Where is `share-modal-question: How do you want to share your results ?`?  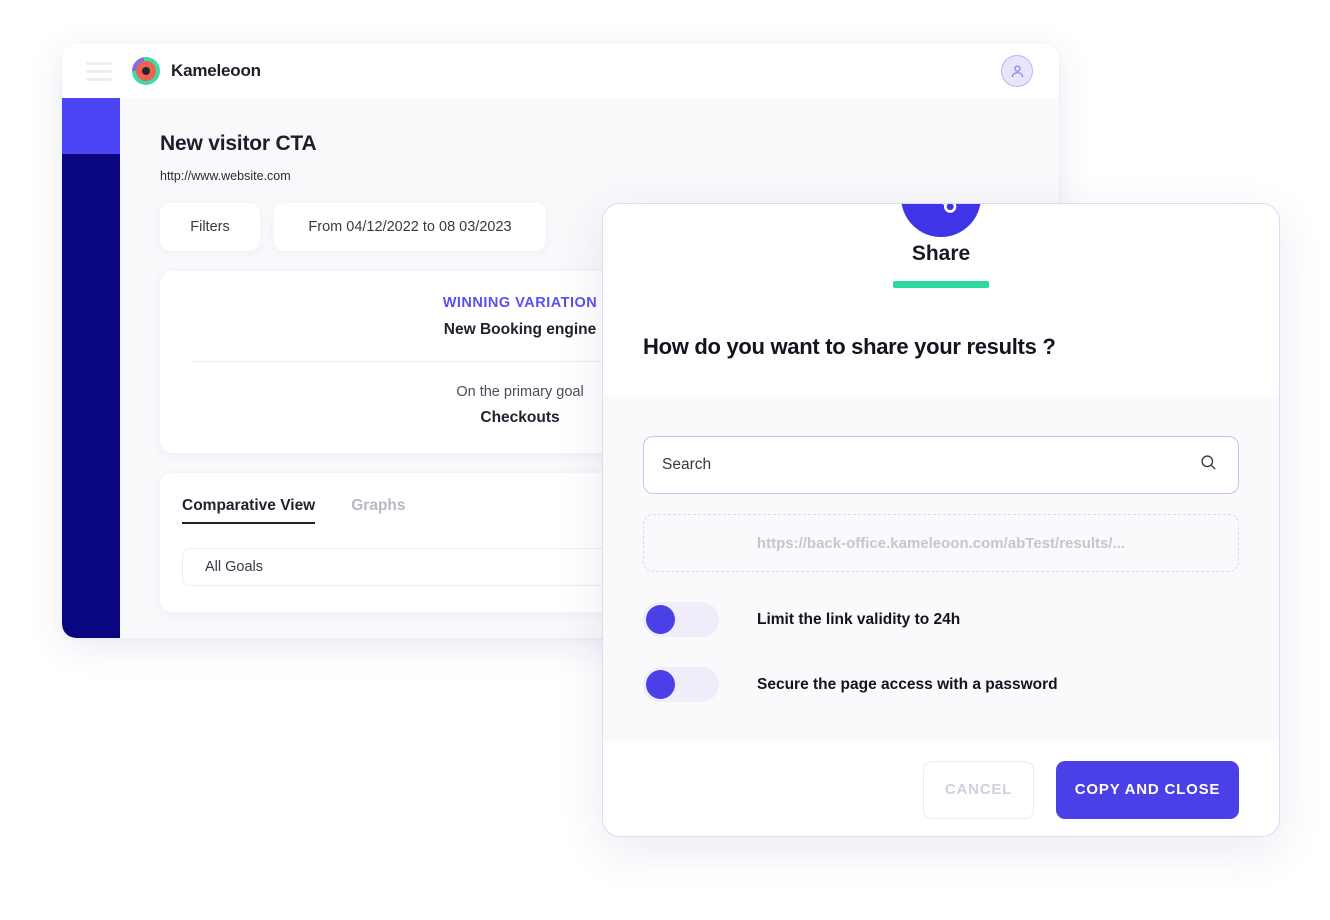
share-modal-question: How do you want to share your results ? is located at coordinates (849, 346).